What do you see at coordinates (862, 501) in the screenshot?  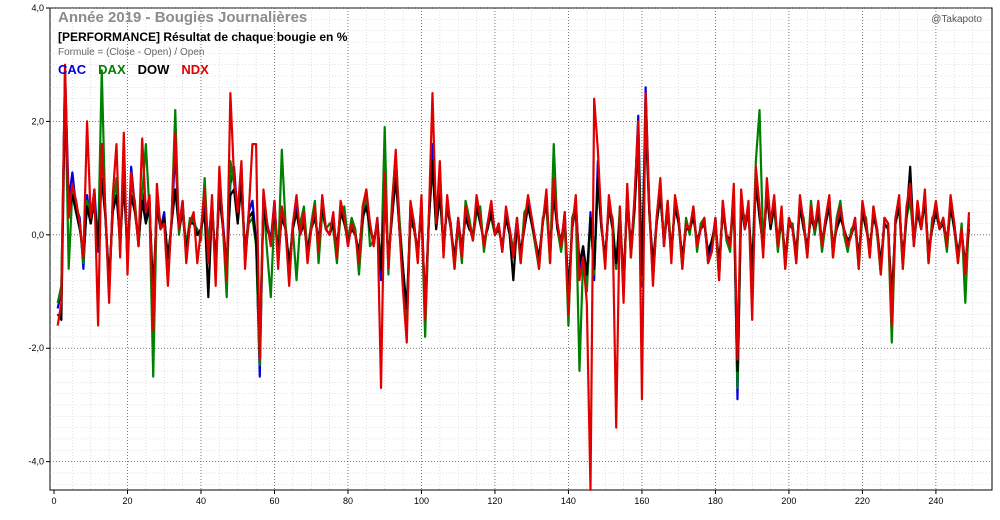 I see `x-tick-label: 220` at bounding box center [862, 501].